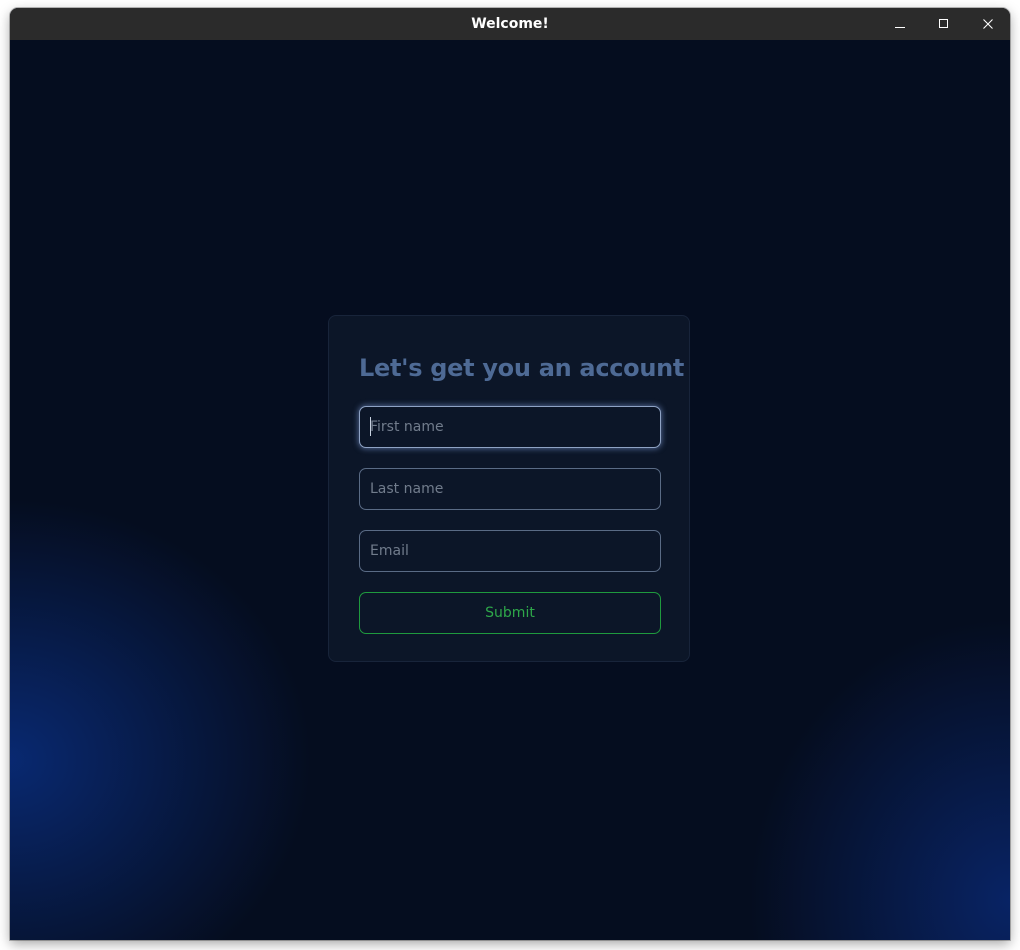 The width and height of the screenshot is (1020, 950). Describe the element at coordinates (370, 426) in the screenshot. I see `text-caret` at that location.